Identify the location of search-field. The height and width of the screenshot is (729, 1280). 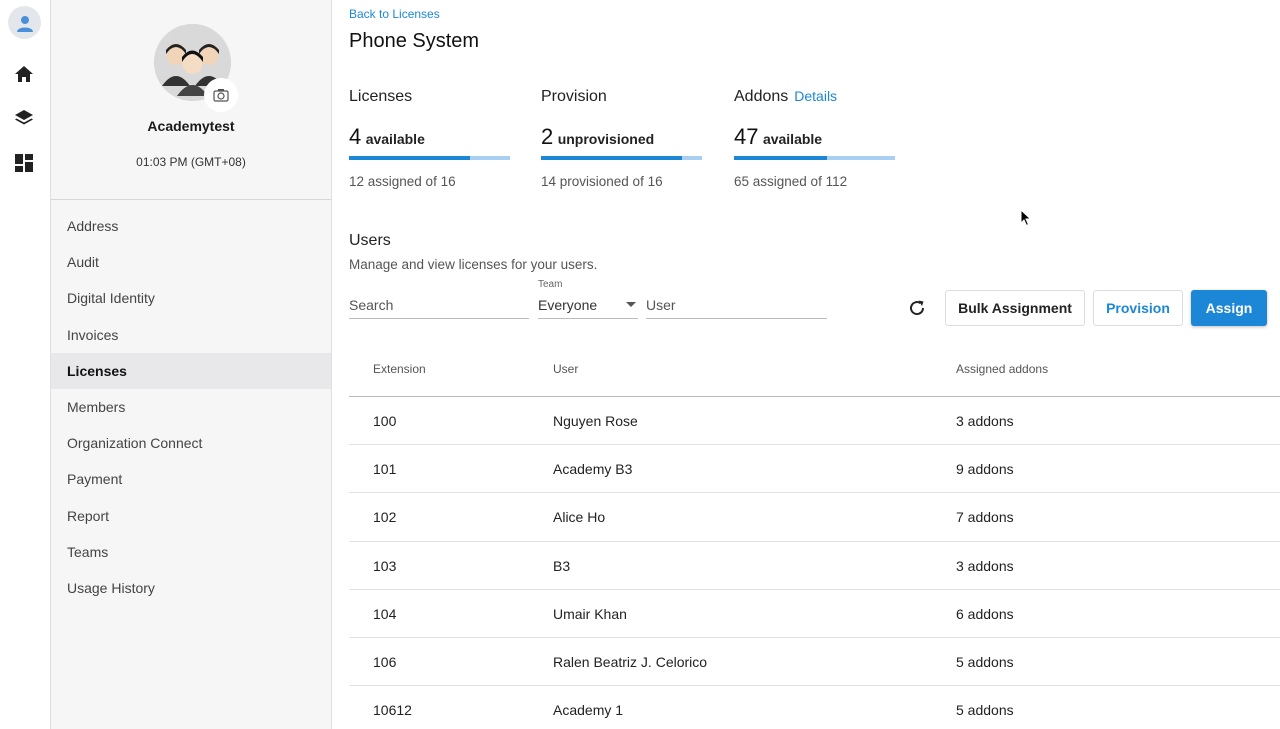
(439, 306).